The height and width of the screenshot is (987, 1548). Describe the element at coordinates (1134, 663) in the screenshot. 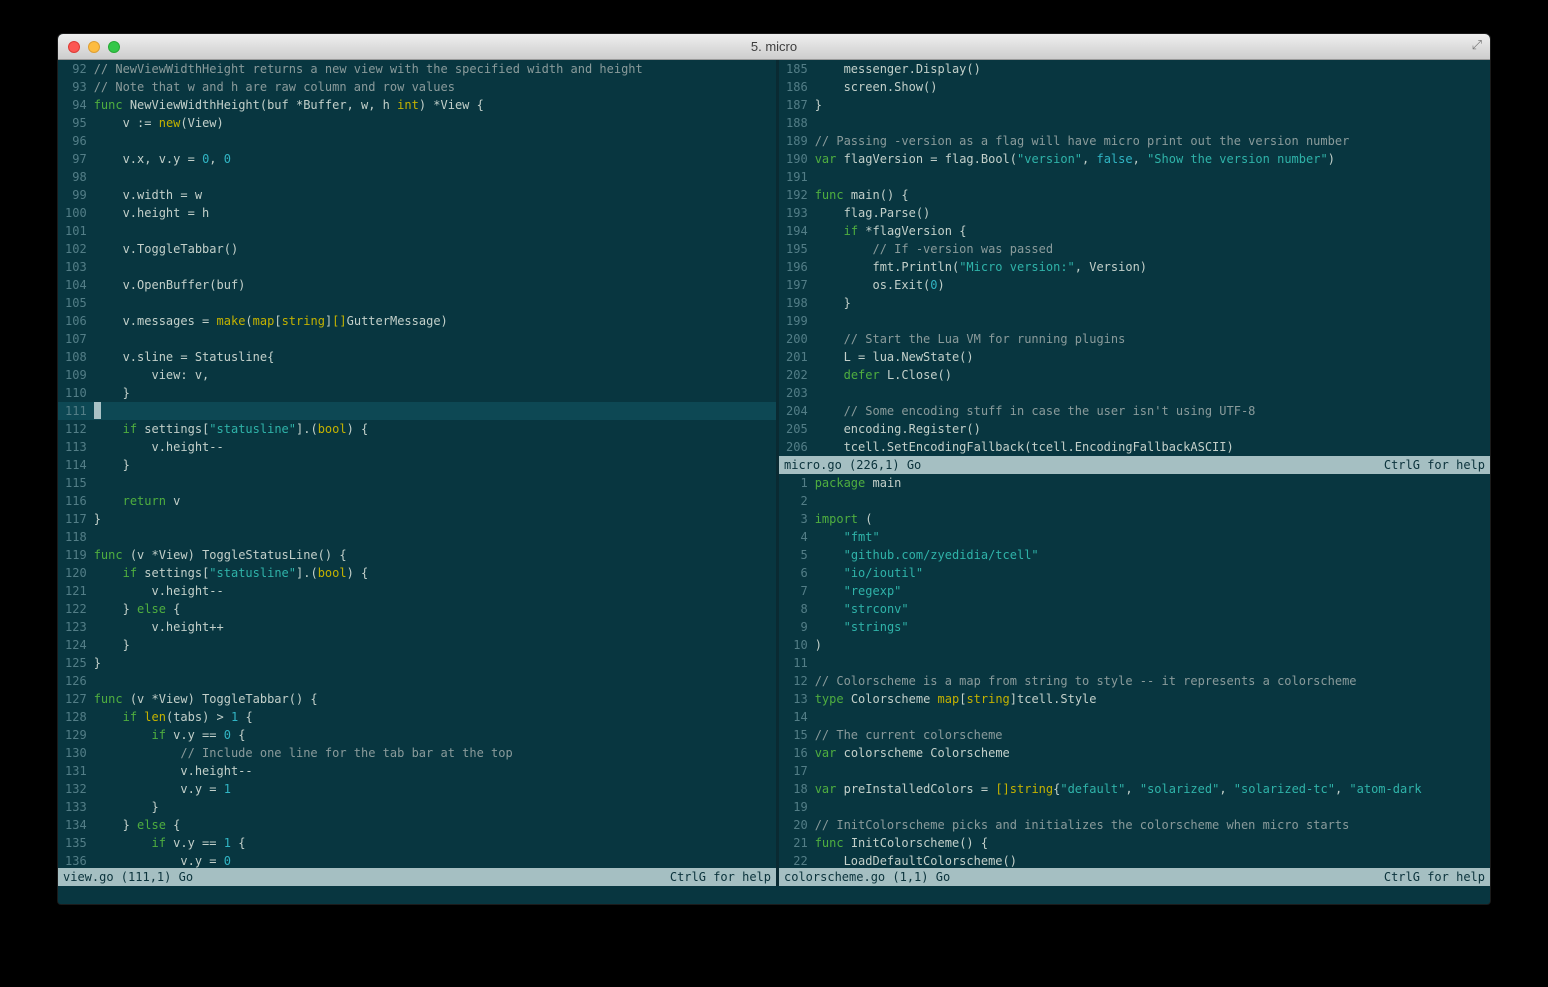

I see `code-line: 11` at that location.